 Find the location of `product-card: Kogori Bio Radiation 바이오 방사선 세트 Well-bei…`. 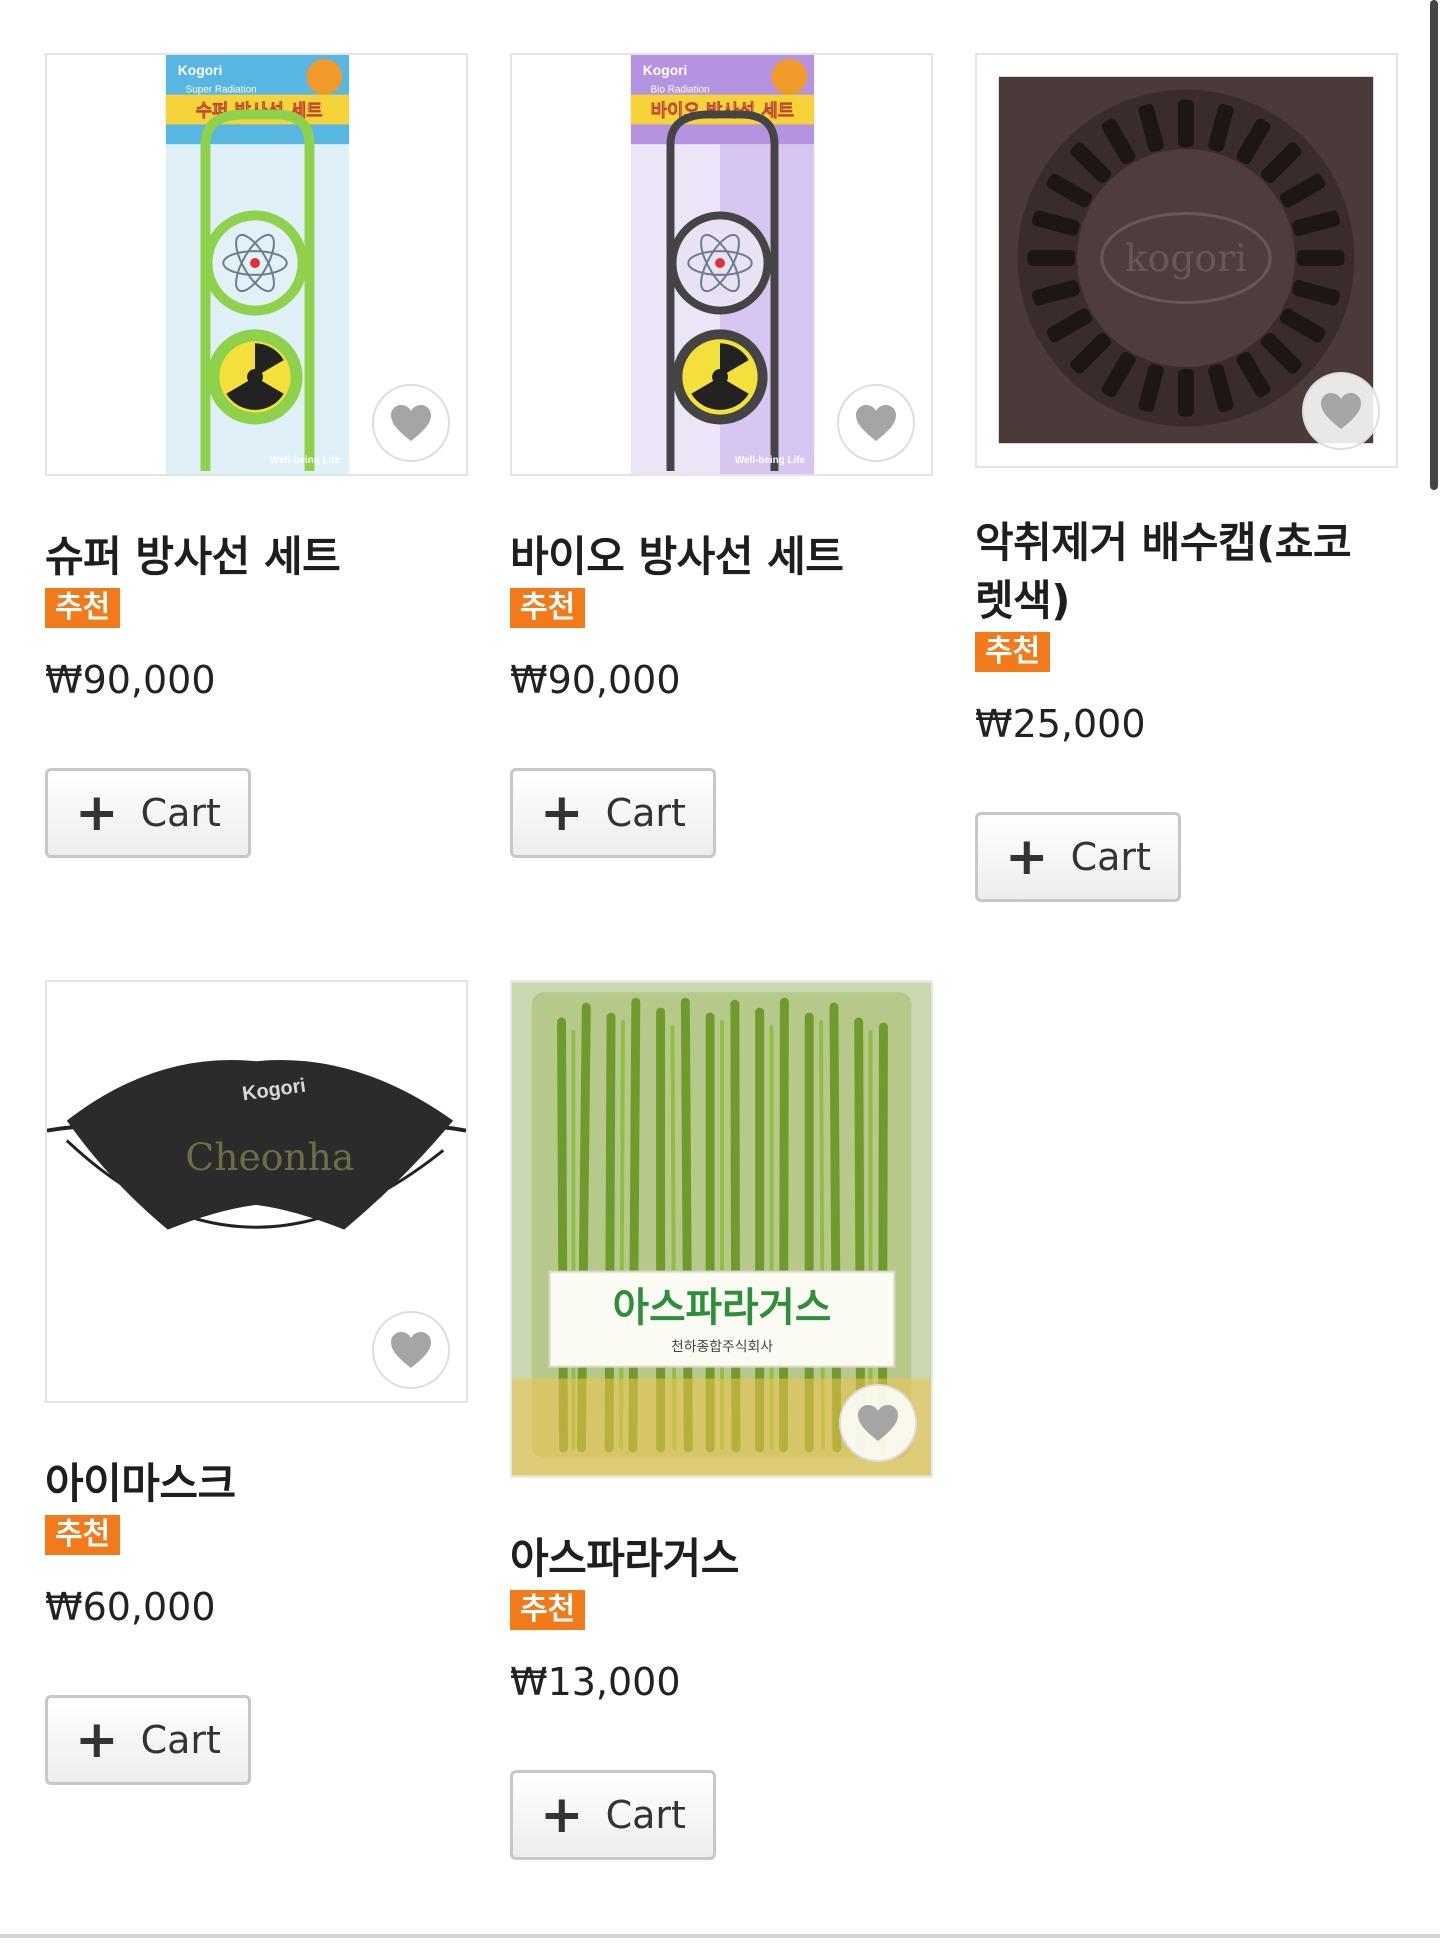

product-card: Kogori Bio Radiation 바이오 방사선 세트 Well-bei… is located at coordinates (722, 455).